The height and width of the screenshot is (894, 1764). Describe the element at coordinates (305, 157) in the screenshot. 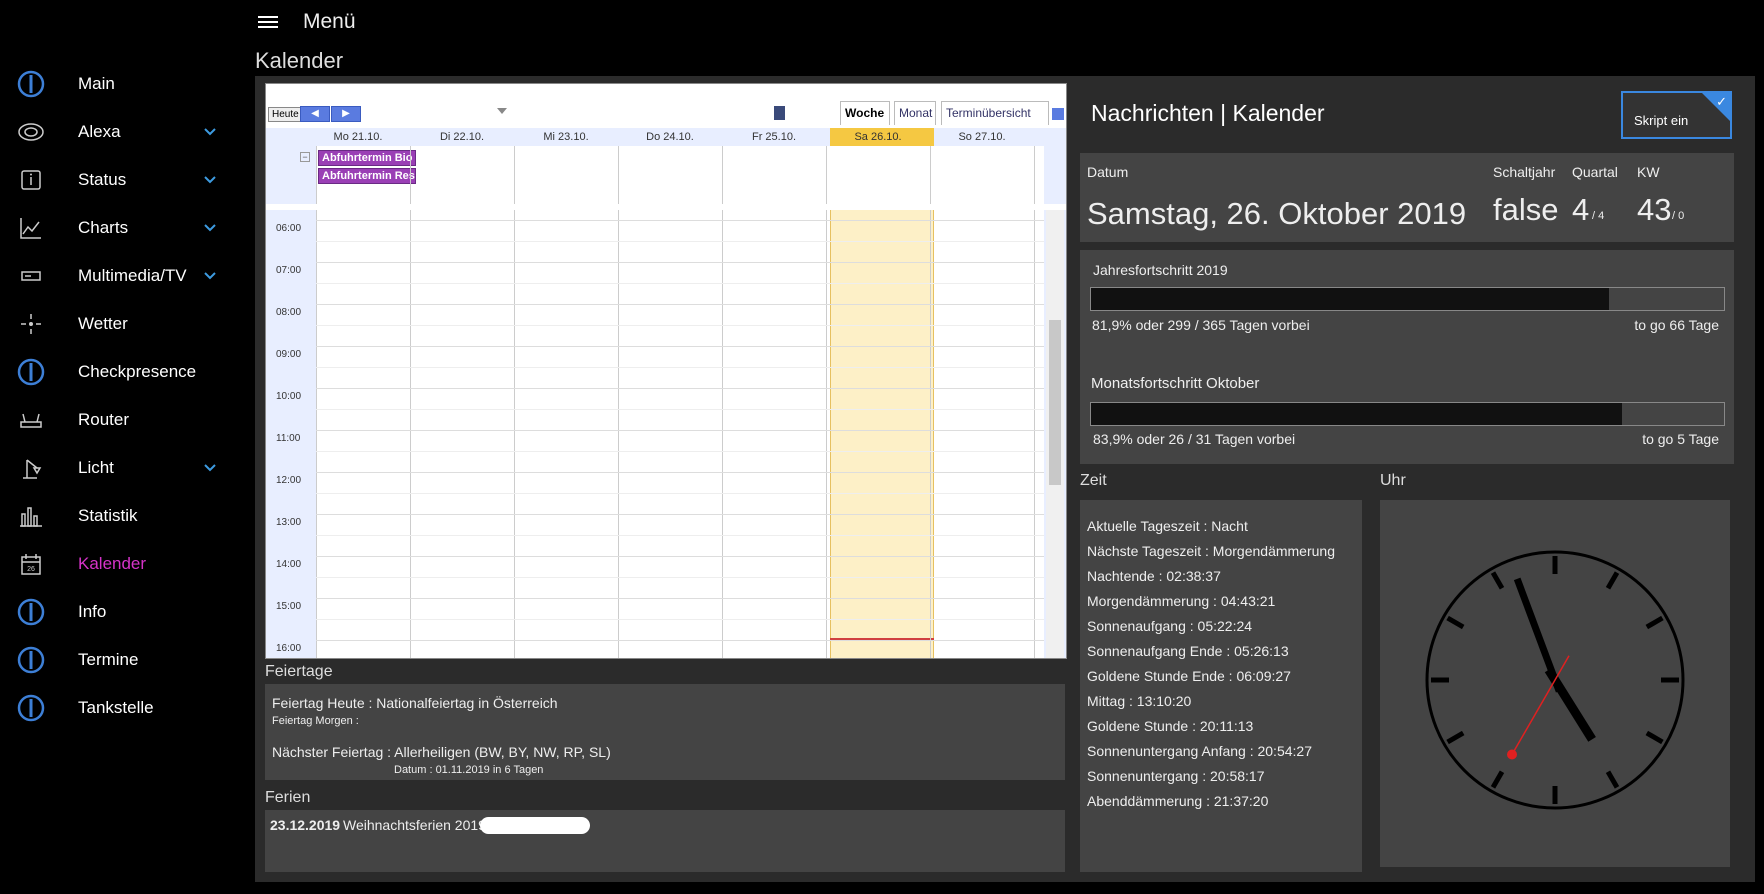

I see `collapse-allday-icon: −` at that location.